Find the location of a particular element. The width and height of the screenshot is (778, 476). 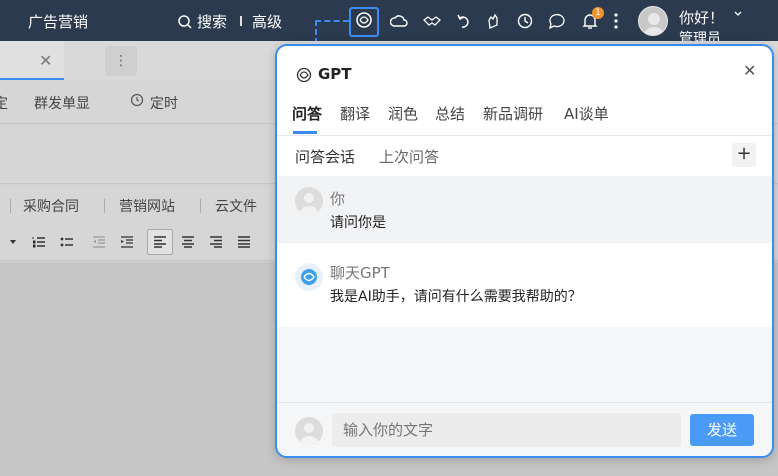

chat-icon is located at coordinates (557, 21).